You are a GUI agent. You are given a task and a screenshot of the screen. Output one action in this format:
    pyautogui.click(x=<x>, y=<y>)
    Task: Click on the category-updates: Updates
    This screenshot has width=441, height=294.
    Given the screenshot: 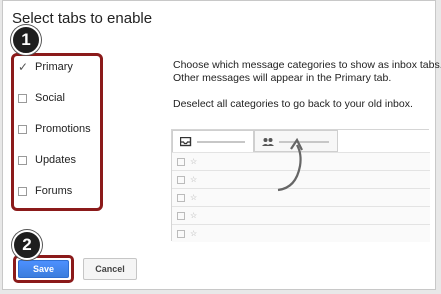 What is the action you would take?
    pyautogui.click(x=47, y=160)
    